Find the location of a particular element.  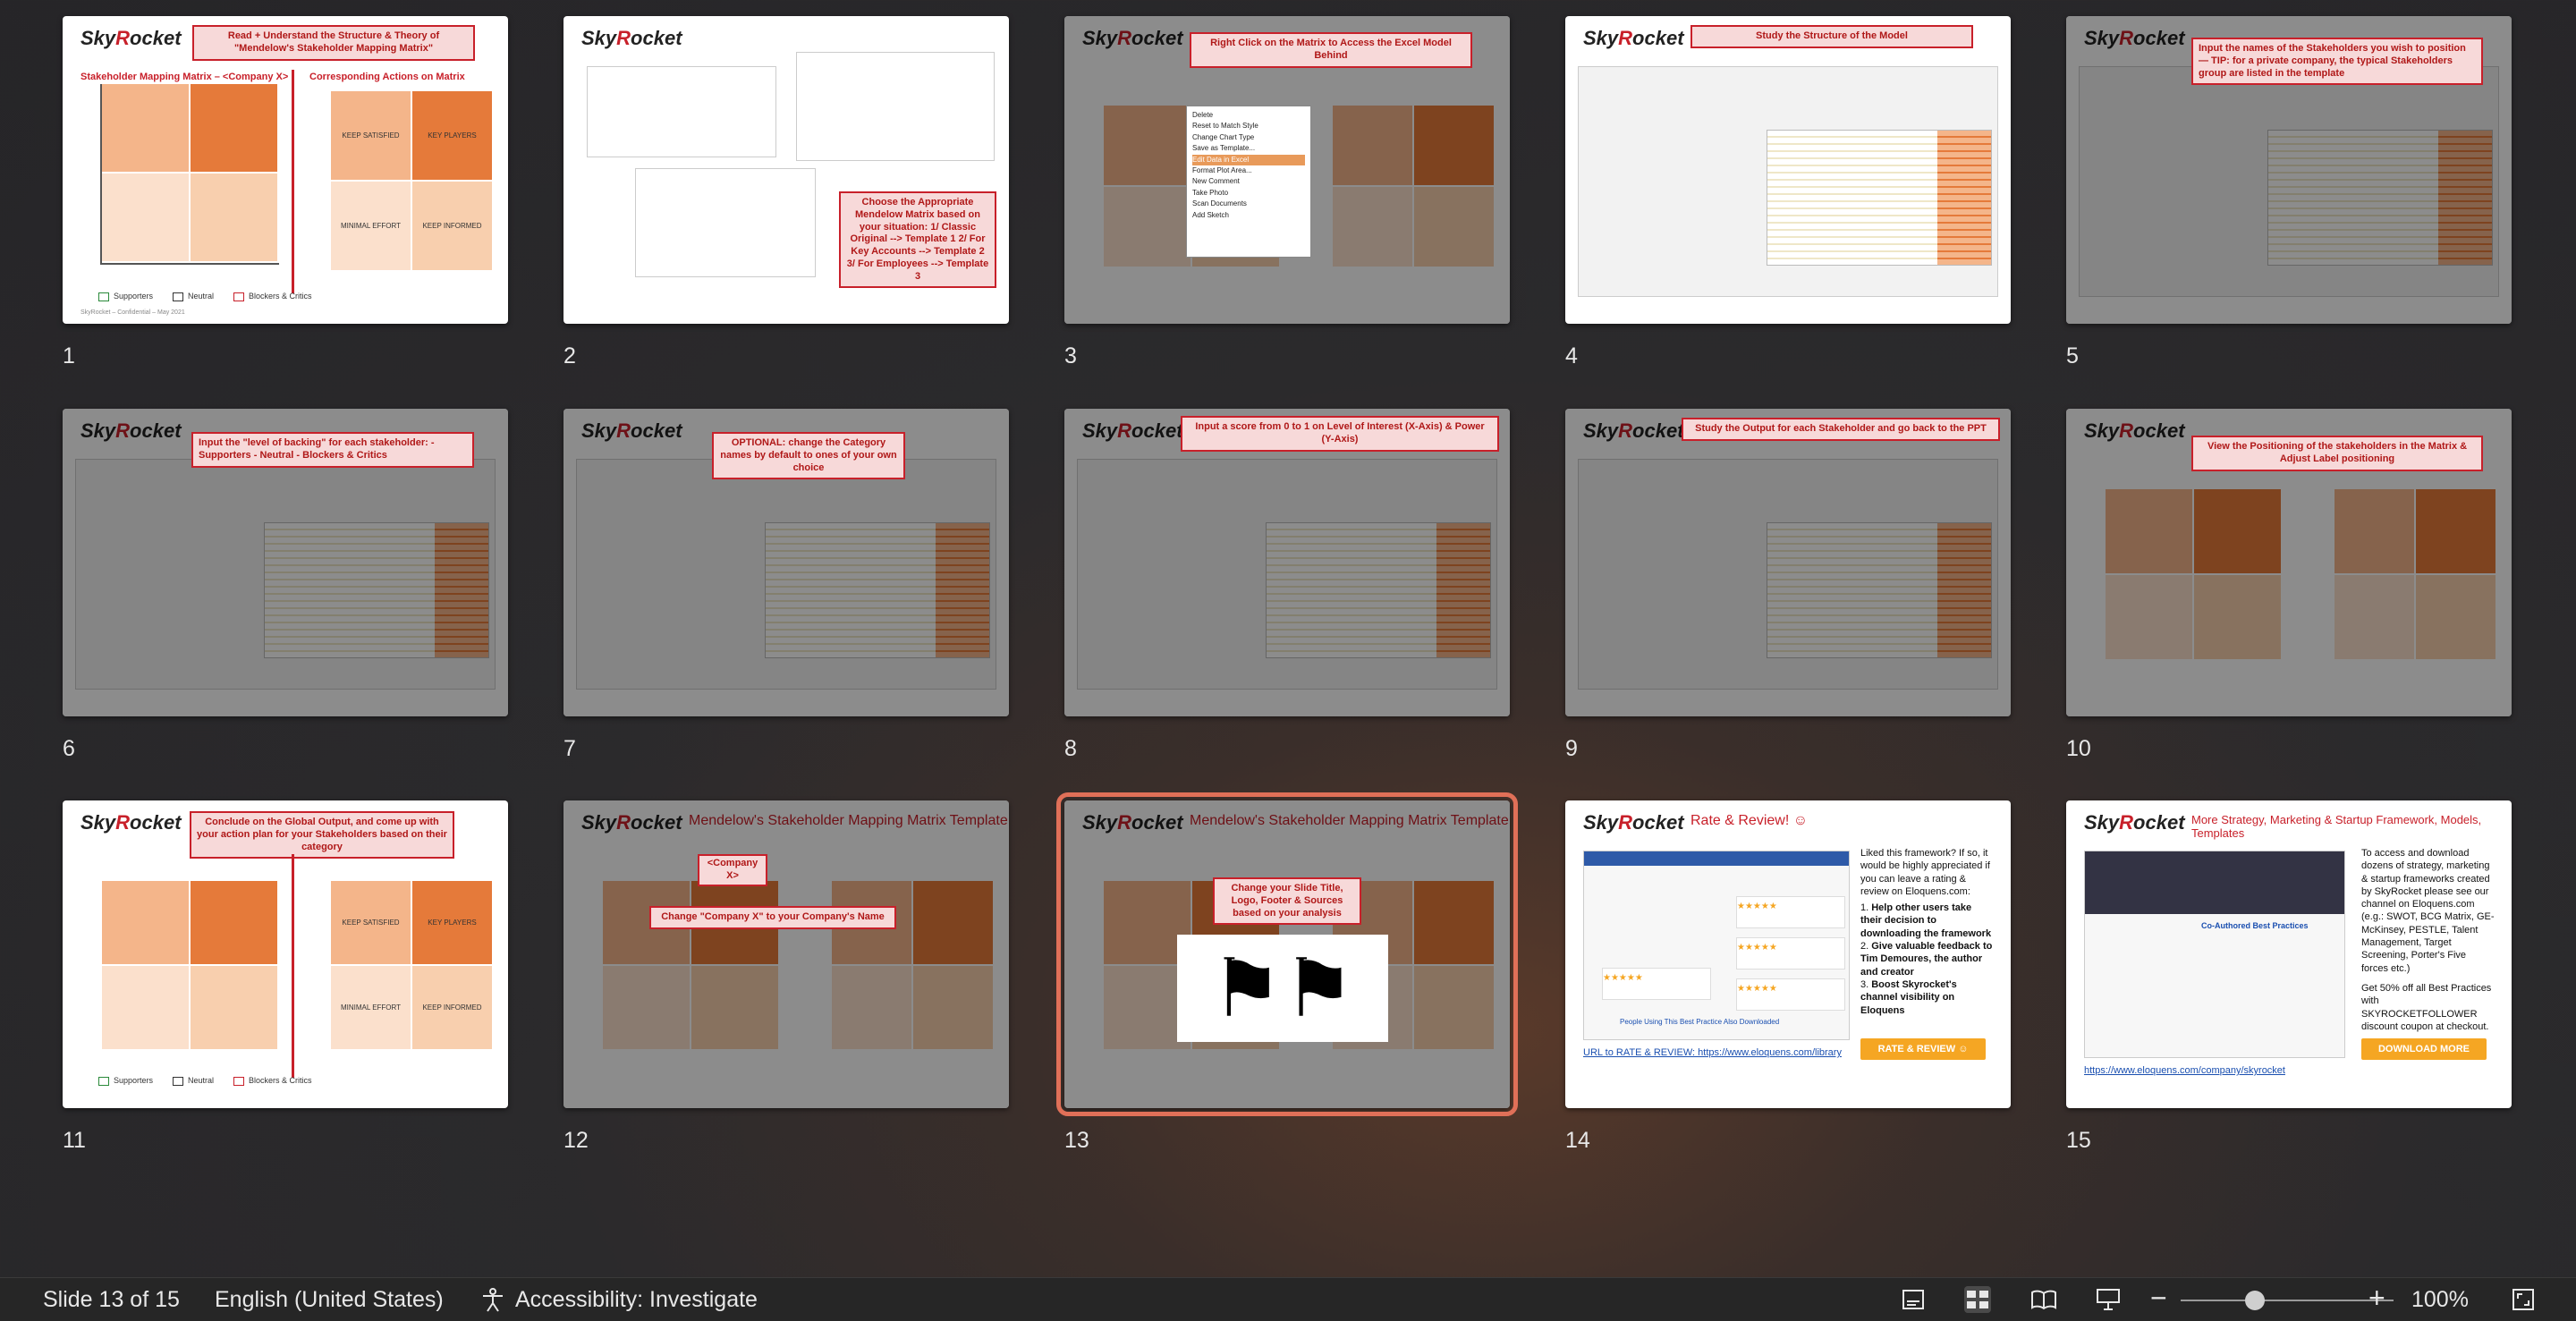

accessibility-icon is located at coordinates (492, 1302).